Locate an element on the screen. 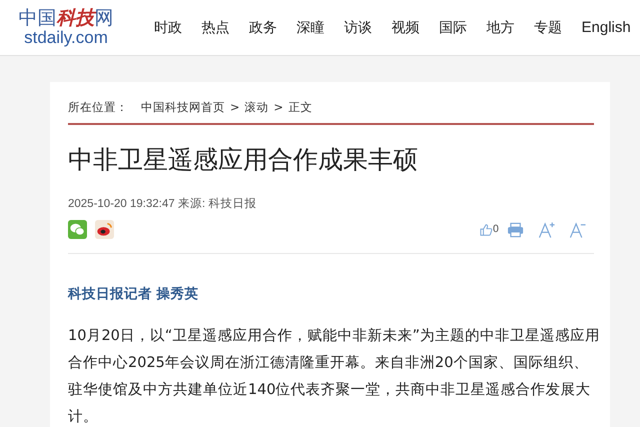 This screenshot has height=427, width=640. like-button: 0 is located at coordinates (488, 229).